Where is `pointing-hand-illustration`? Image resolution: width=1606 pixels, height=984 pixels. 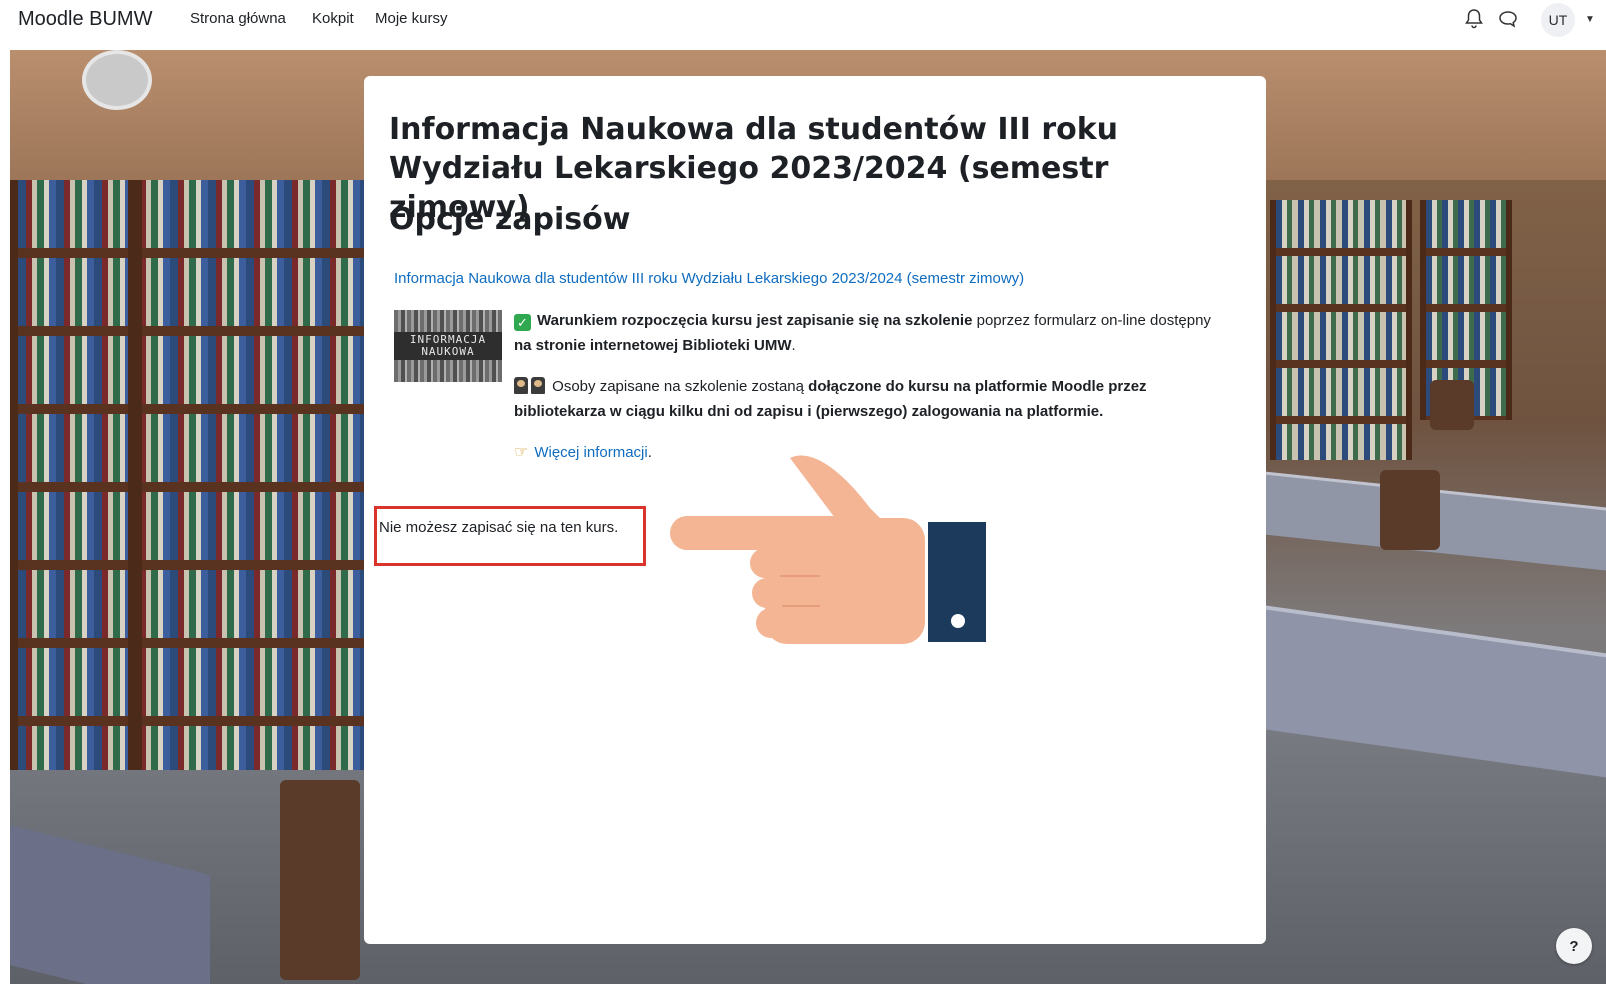 pointing-hand-illustration is located at coordinates (830, 550).